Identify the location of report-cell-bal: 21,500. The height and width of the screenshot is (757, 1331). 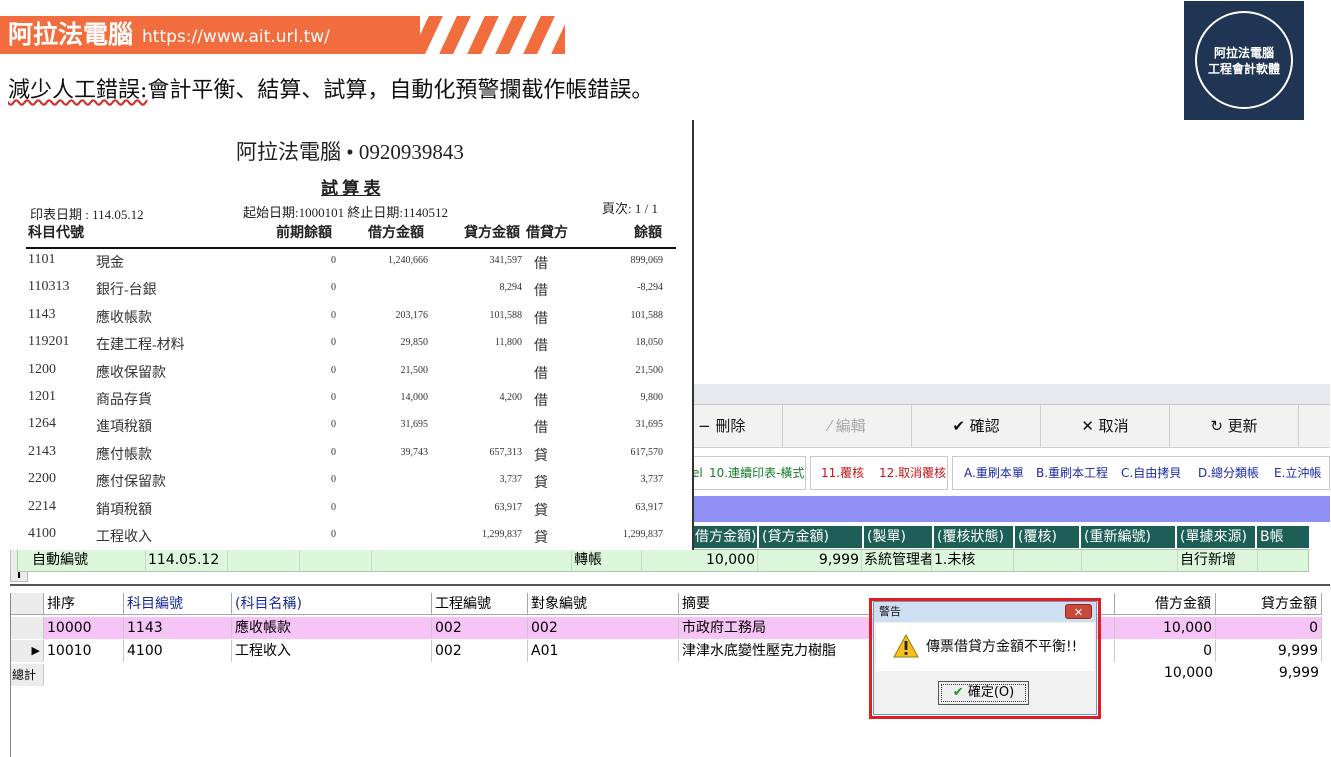
(649, 370).